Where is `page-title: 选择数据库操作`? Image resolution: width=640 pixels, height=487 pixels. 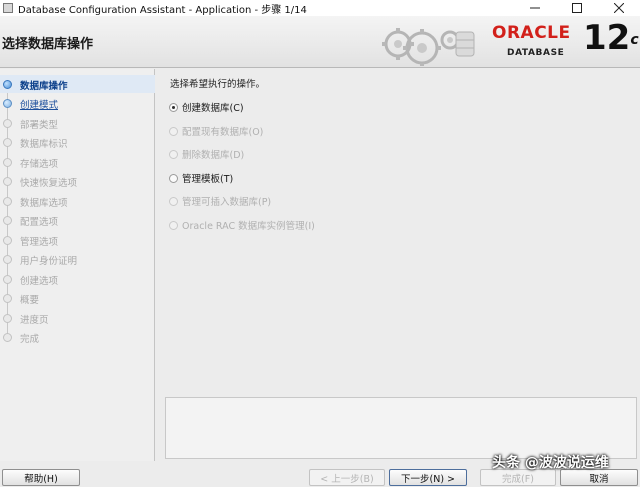 page-title: 选择数据库操作 is located at coordinates (48, 44).